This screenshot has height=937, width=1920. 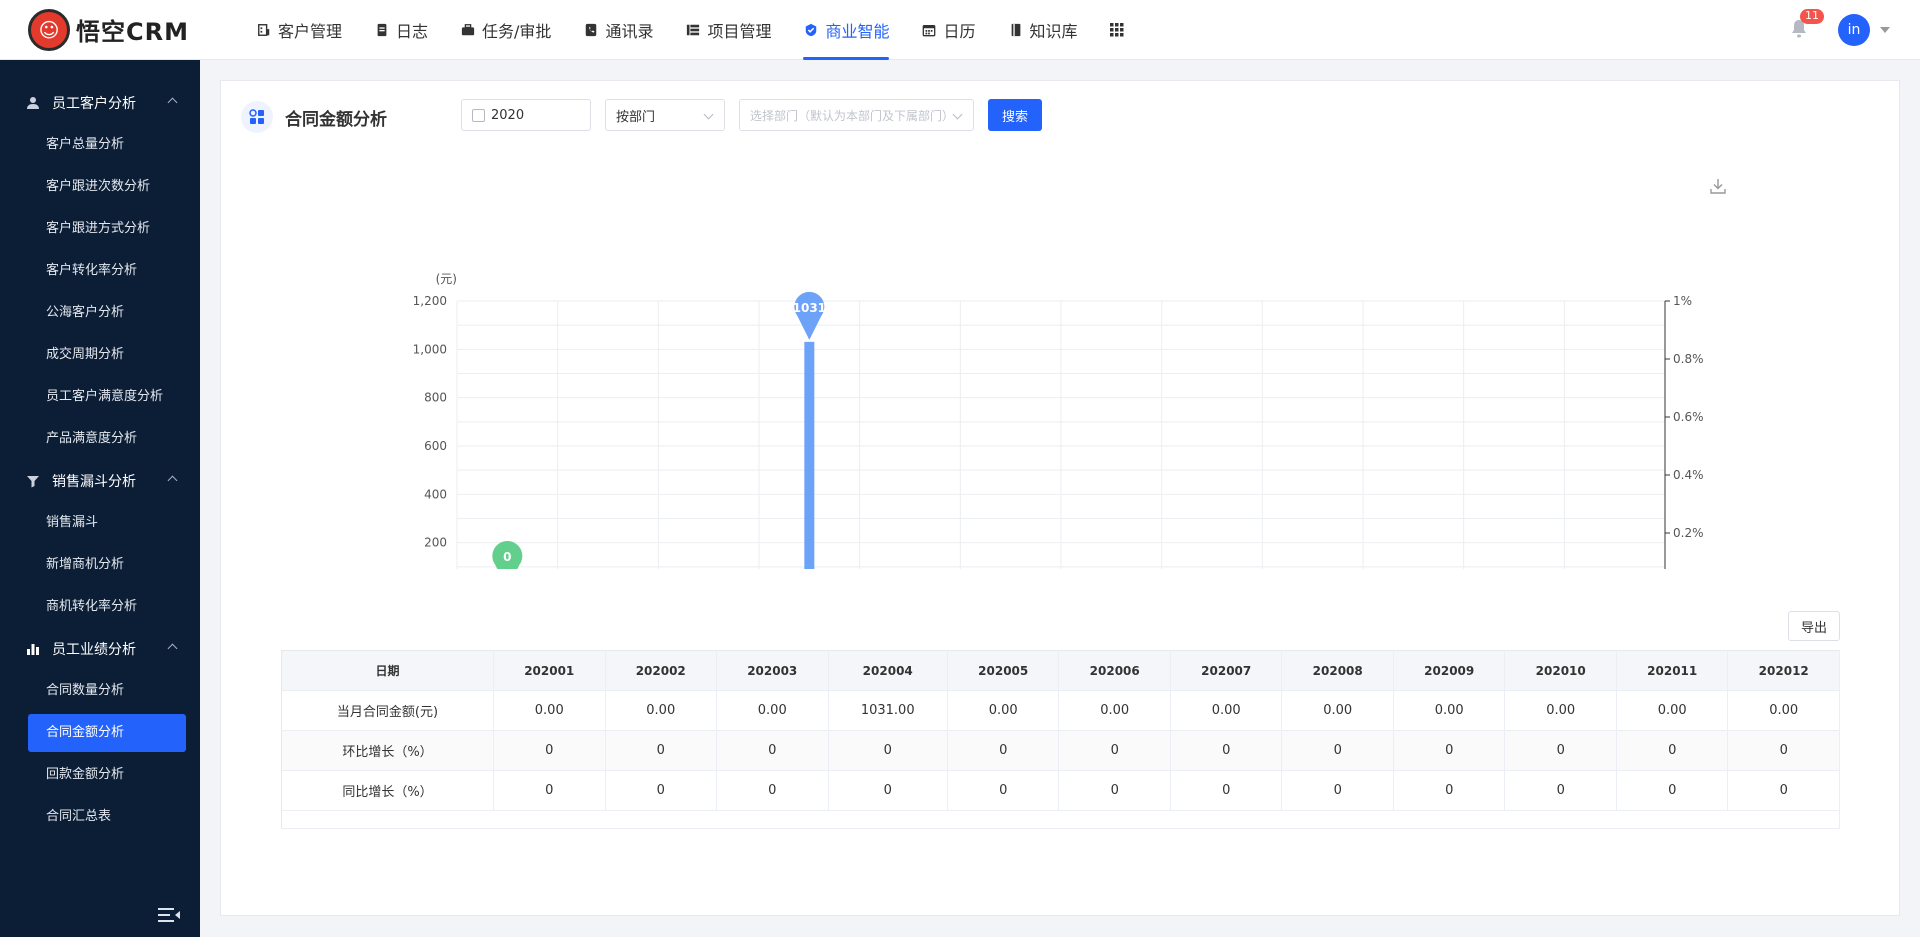 What do you see at coordinates (100, 565) in the screenshot?
I see `sidebar-item: 新增商机分析` at bounding box center [100, 565].